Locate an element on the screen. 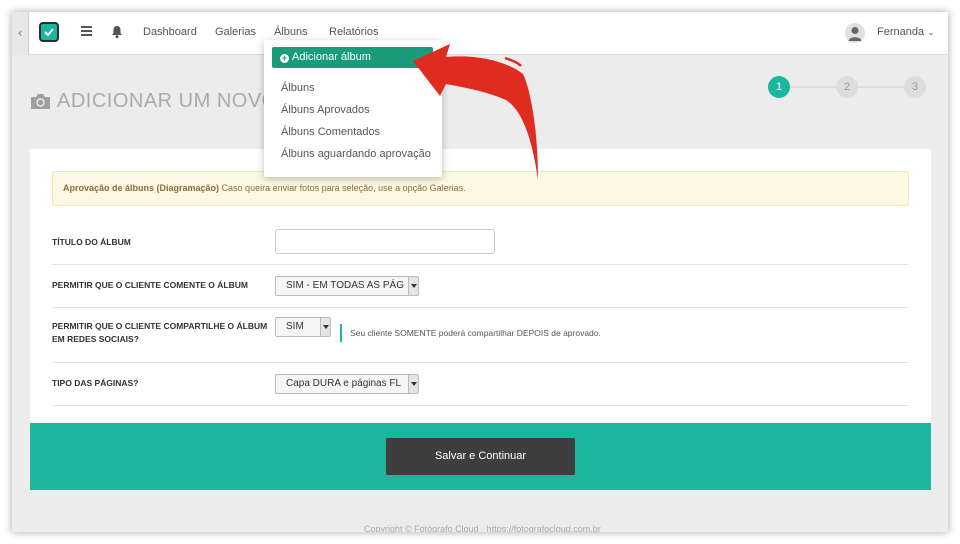  bell-icon is located at coordinates (117, 32).